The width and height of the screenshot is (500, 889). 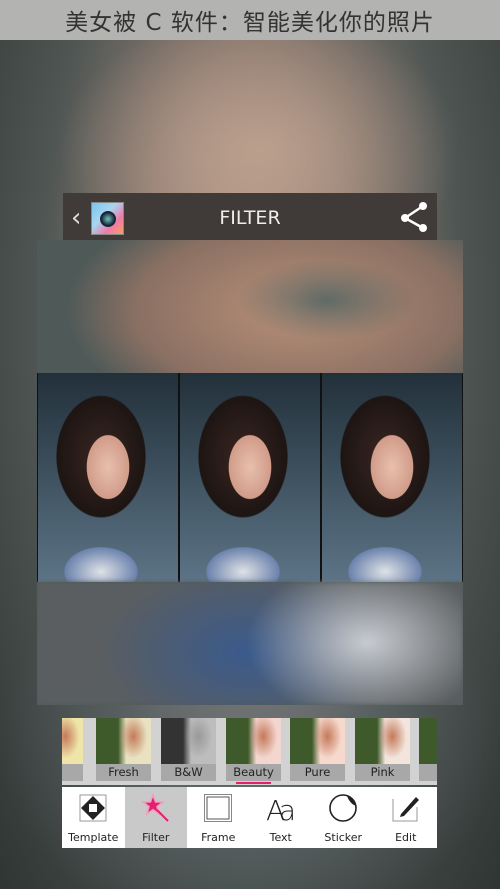 I want to click on tool-edit-button: Edit, so click(x=406, y=817).